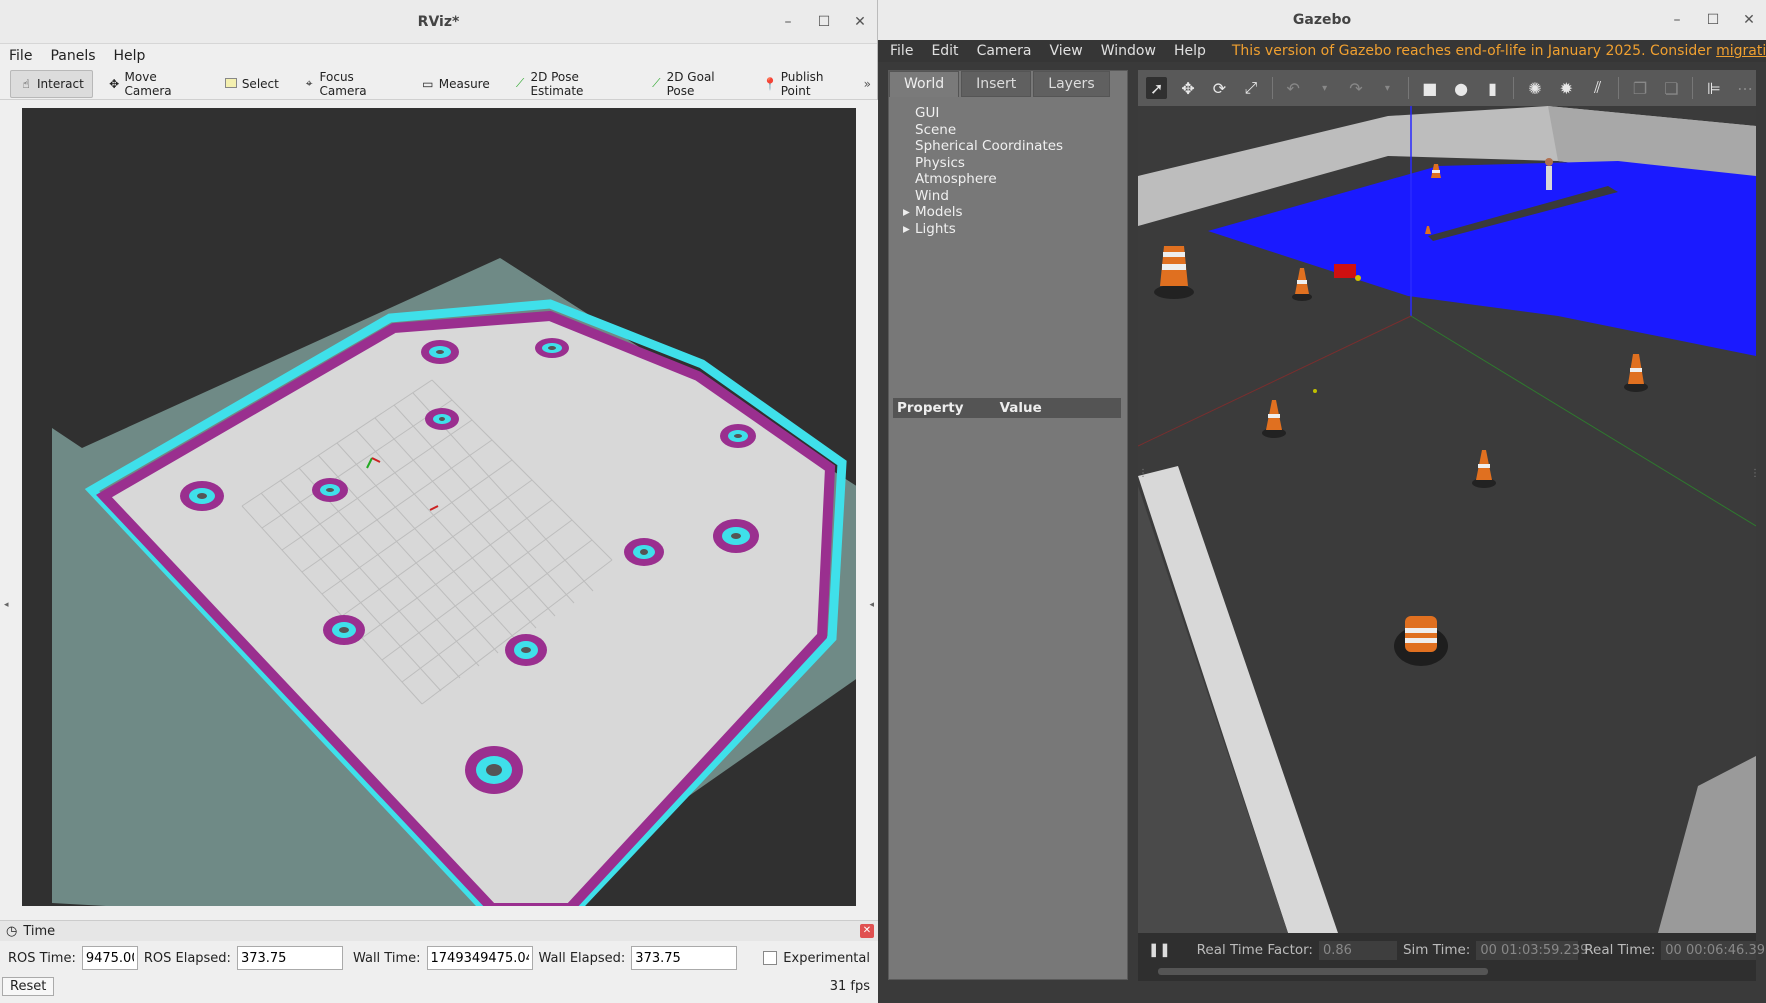 Image resolution: width=1766 pixels, height=1003 pixels. I want to click on focus-camera-tool: ⌖ Focus Camera, so click(350, 84).